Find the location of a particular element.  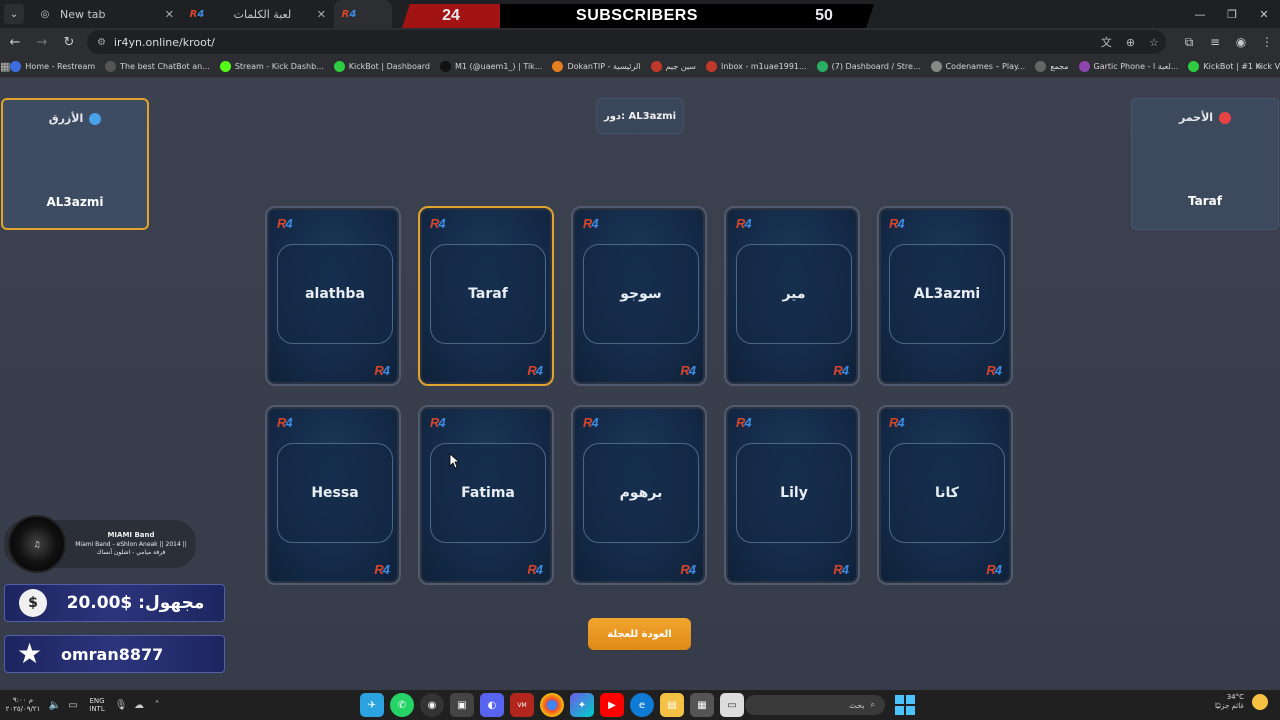

apps-grid-icon: ▦ is located at coordinates (5, 66).